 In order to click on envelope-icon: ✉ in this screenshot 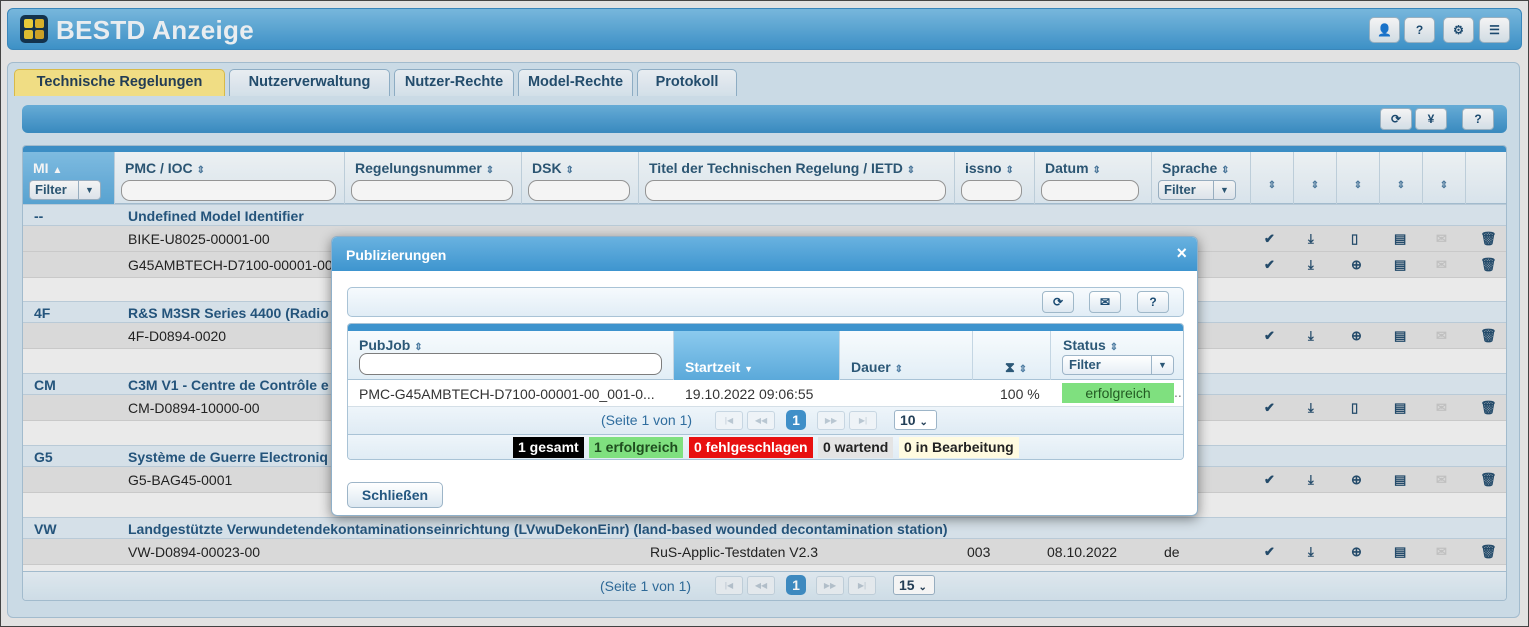, I will do `click(1105, 302)`.